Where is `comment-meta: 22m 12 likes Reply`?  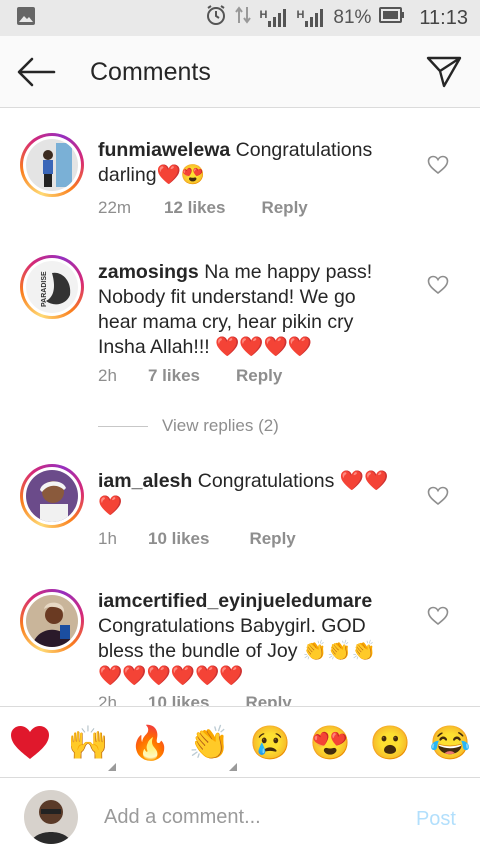
comment-meta: 22m 12 likes Reply is located at coordinates (203, 208).